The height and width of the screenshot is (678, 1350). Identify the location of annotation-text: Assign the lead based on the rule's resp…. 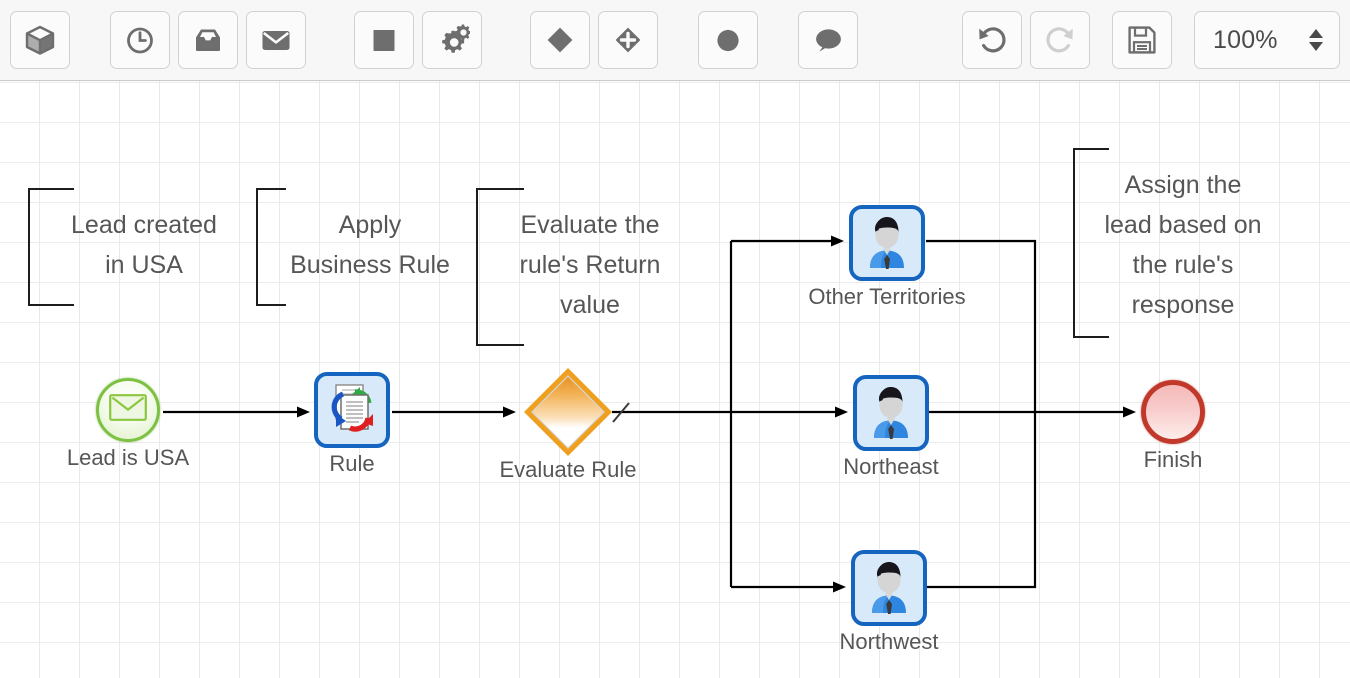
(1183, 245).